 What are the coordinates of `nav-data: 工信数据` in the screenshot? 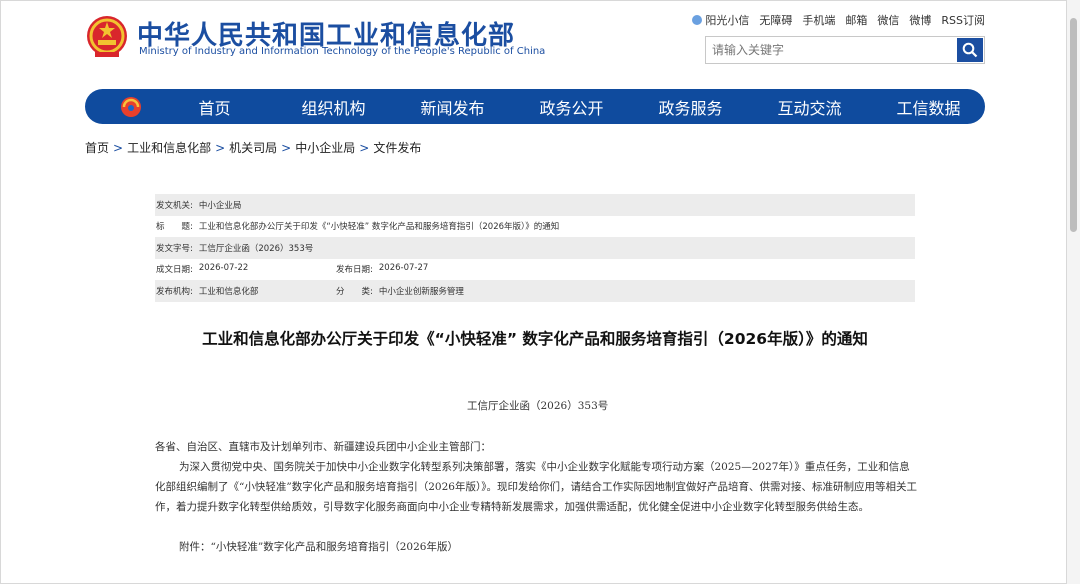 It's located at (928, 107).